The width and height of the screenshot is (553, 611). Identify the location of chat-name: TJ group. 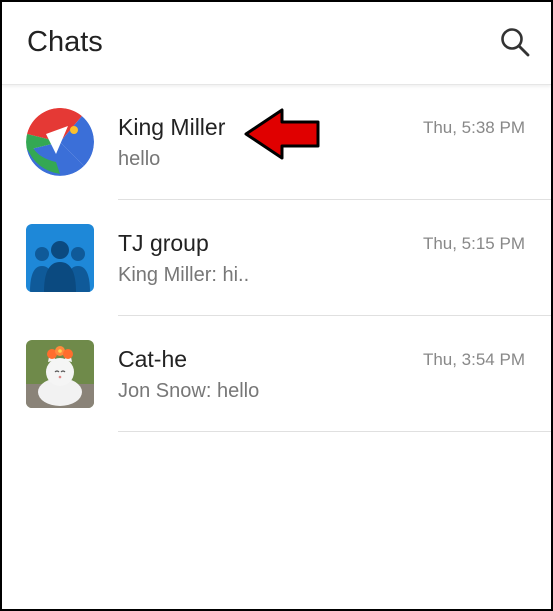
(163, 243).